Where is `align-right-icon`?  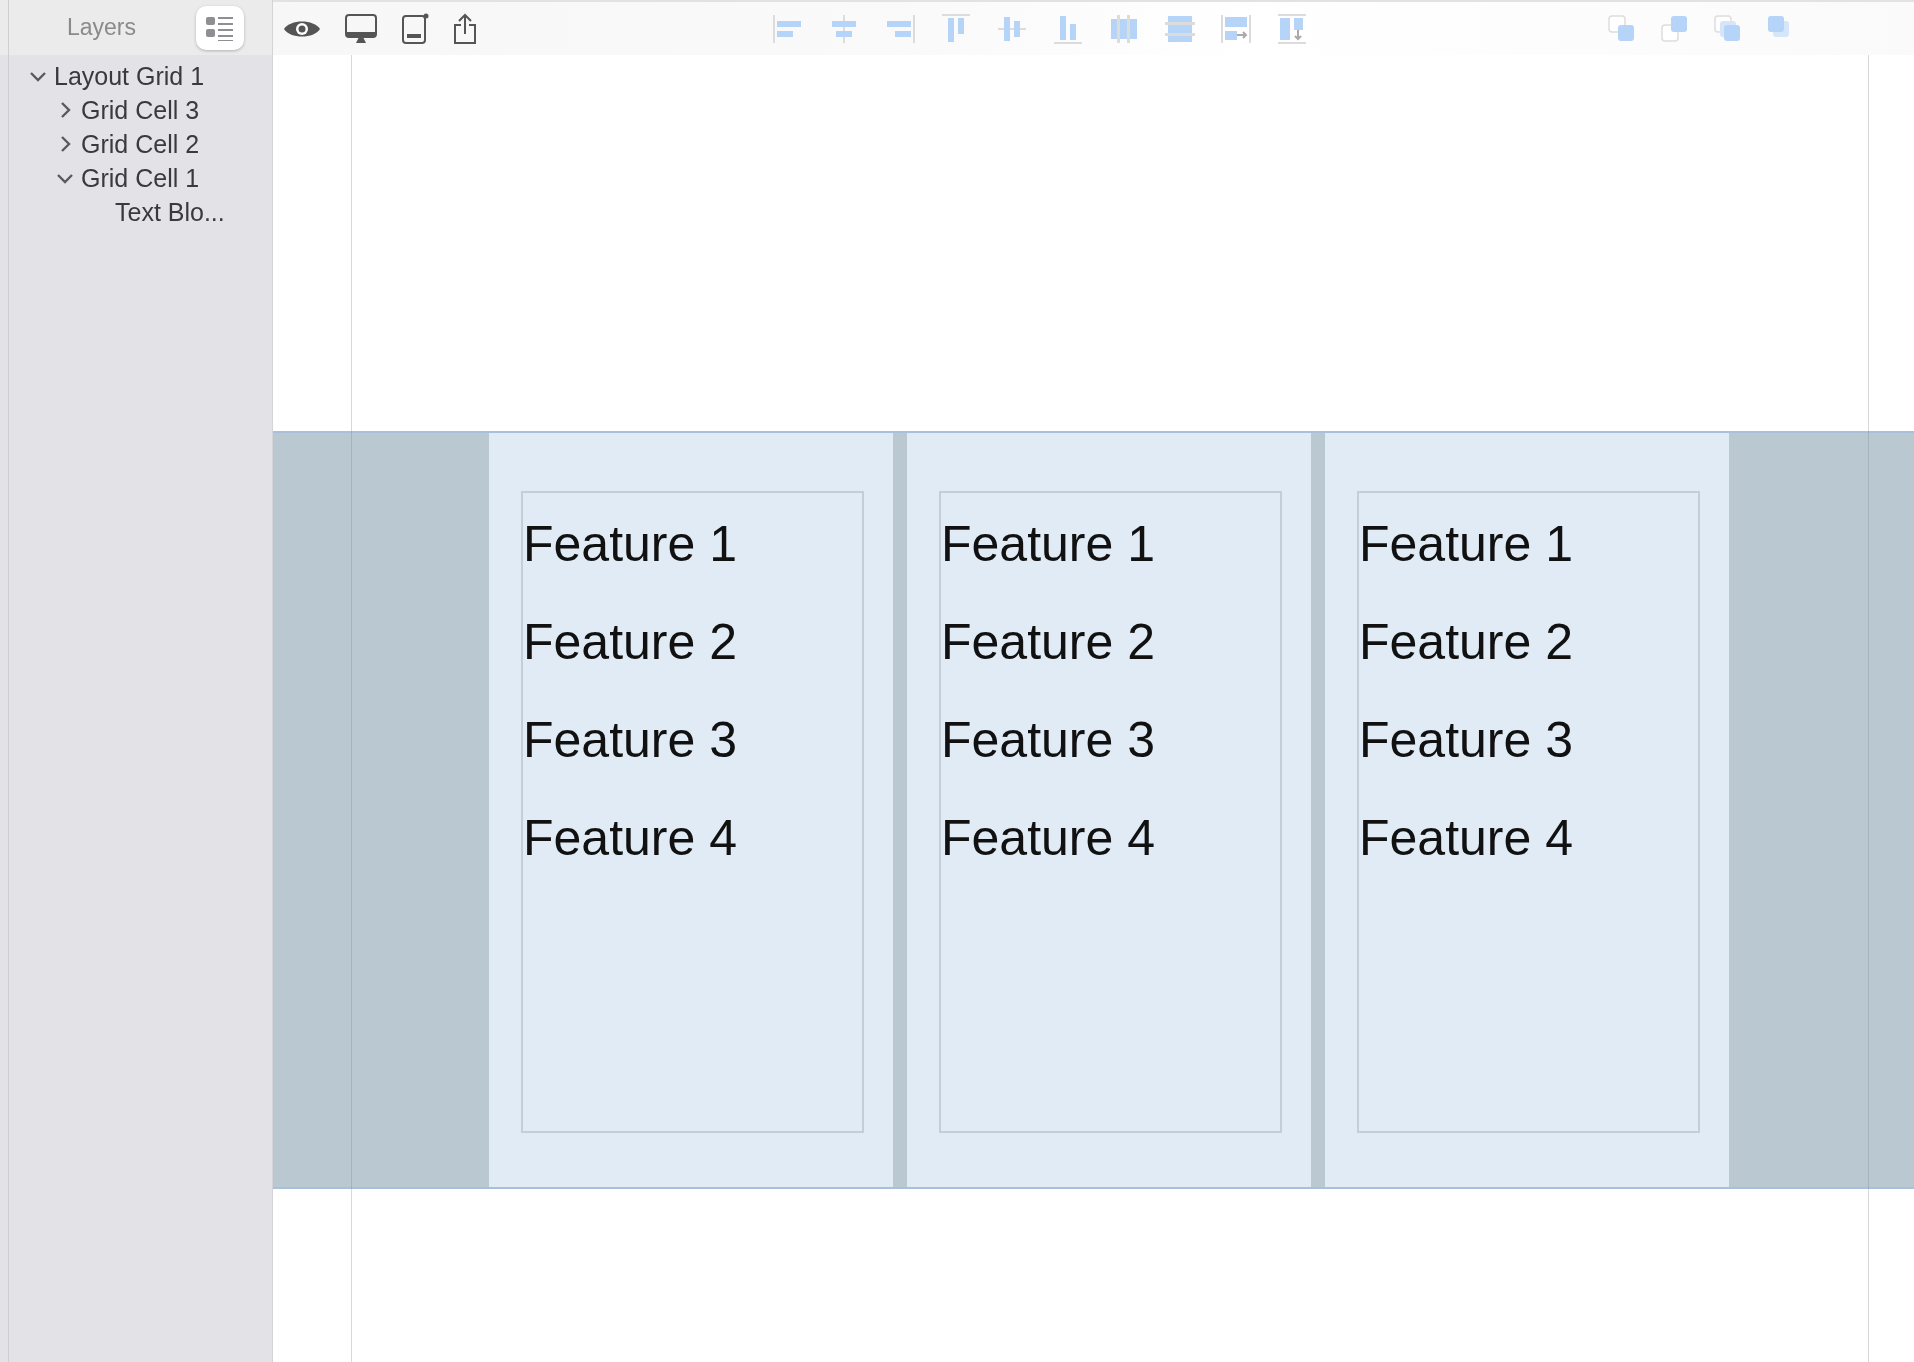 align-right-icon is located at coordinates (900, 28).